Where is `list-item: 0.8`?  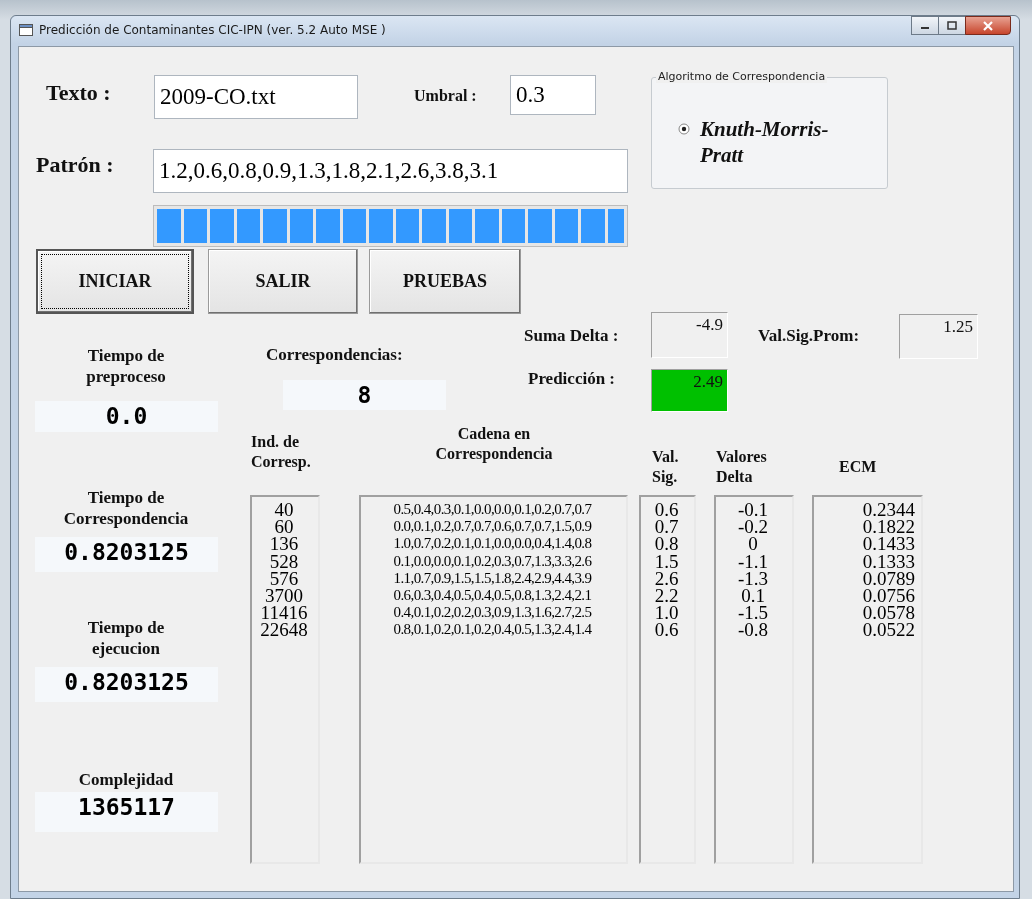
list-item: 0.8 is located at coordinates (666, 544).